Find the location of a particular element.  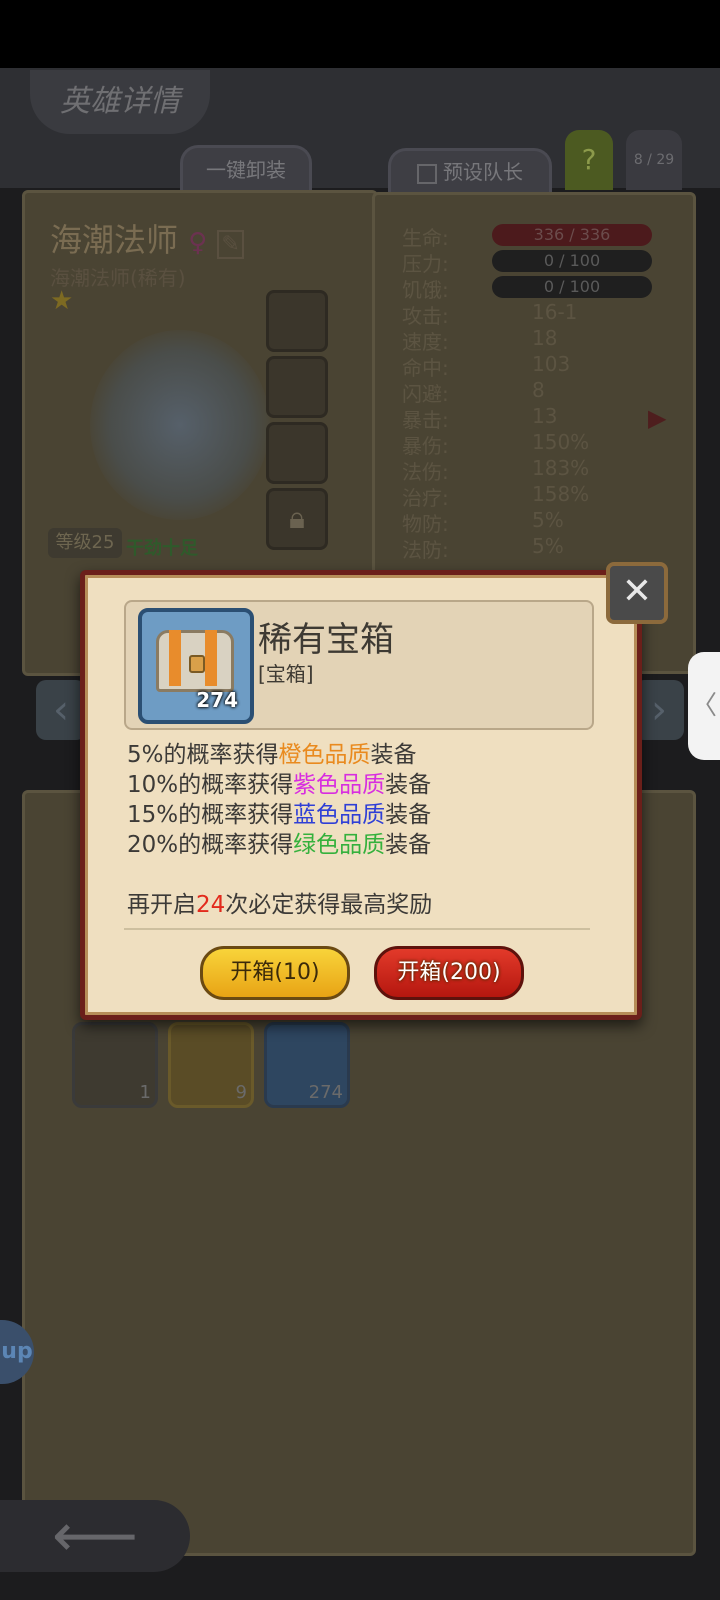

stat-value: 13 is located at coordinates (545, 416).